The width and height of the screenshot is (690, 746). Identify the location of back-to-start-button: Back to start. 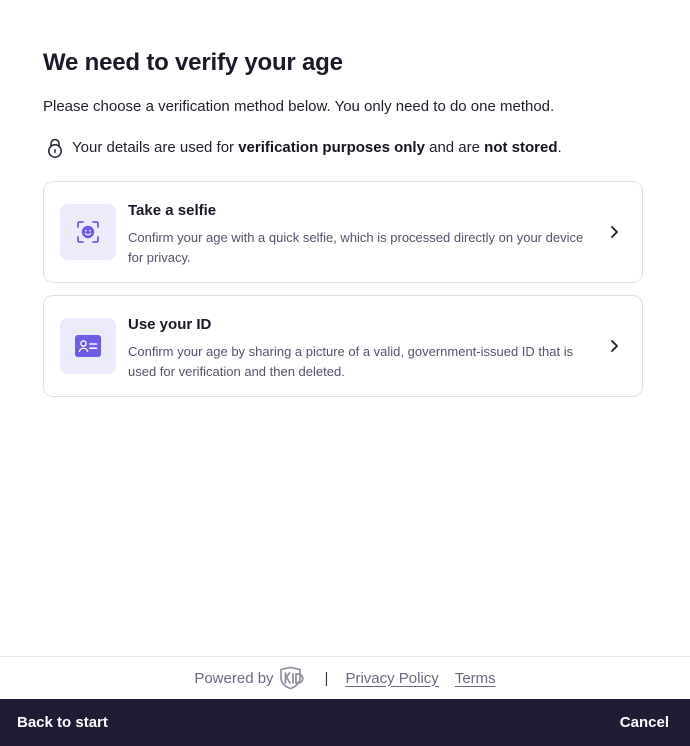
(62, 722).